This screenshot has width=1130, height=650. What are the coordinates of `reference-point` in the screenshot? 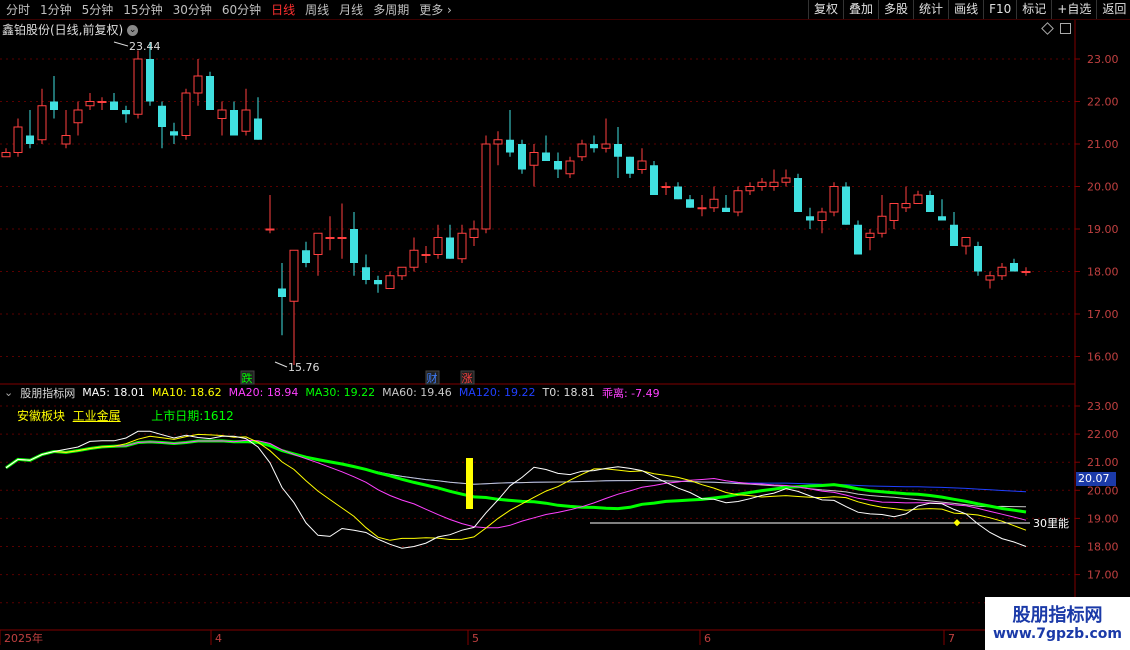 It's located at (957, 523).